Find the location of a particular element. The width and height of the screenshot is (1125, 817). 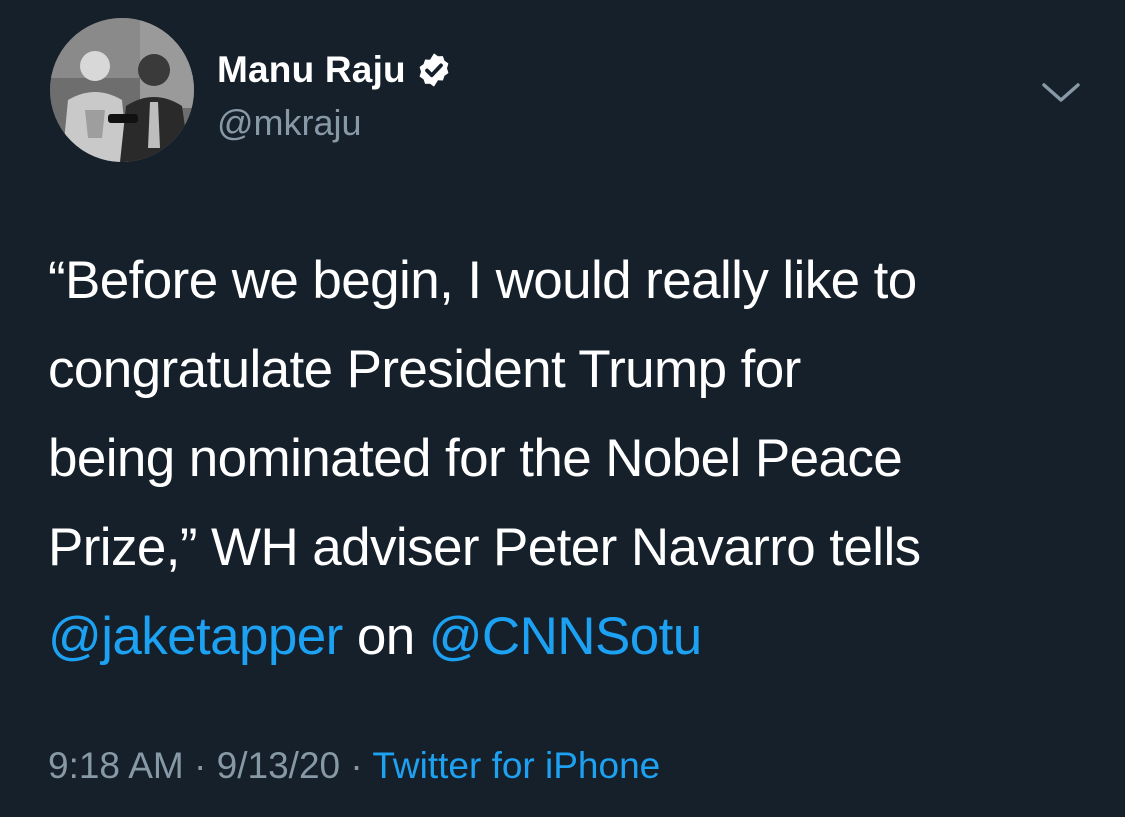

mention-link: @jaketapper is located at coordinates (195, 636).